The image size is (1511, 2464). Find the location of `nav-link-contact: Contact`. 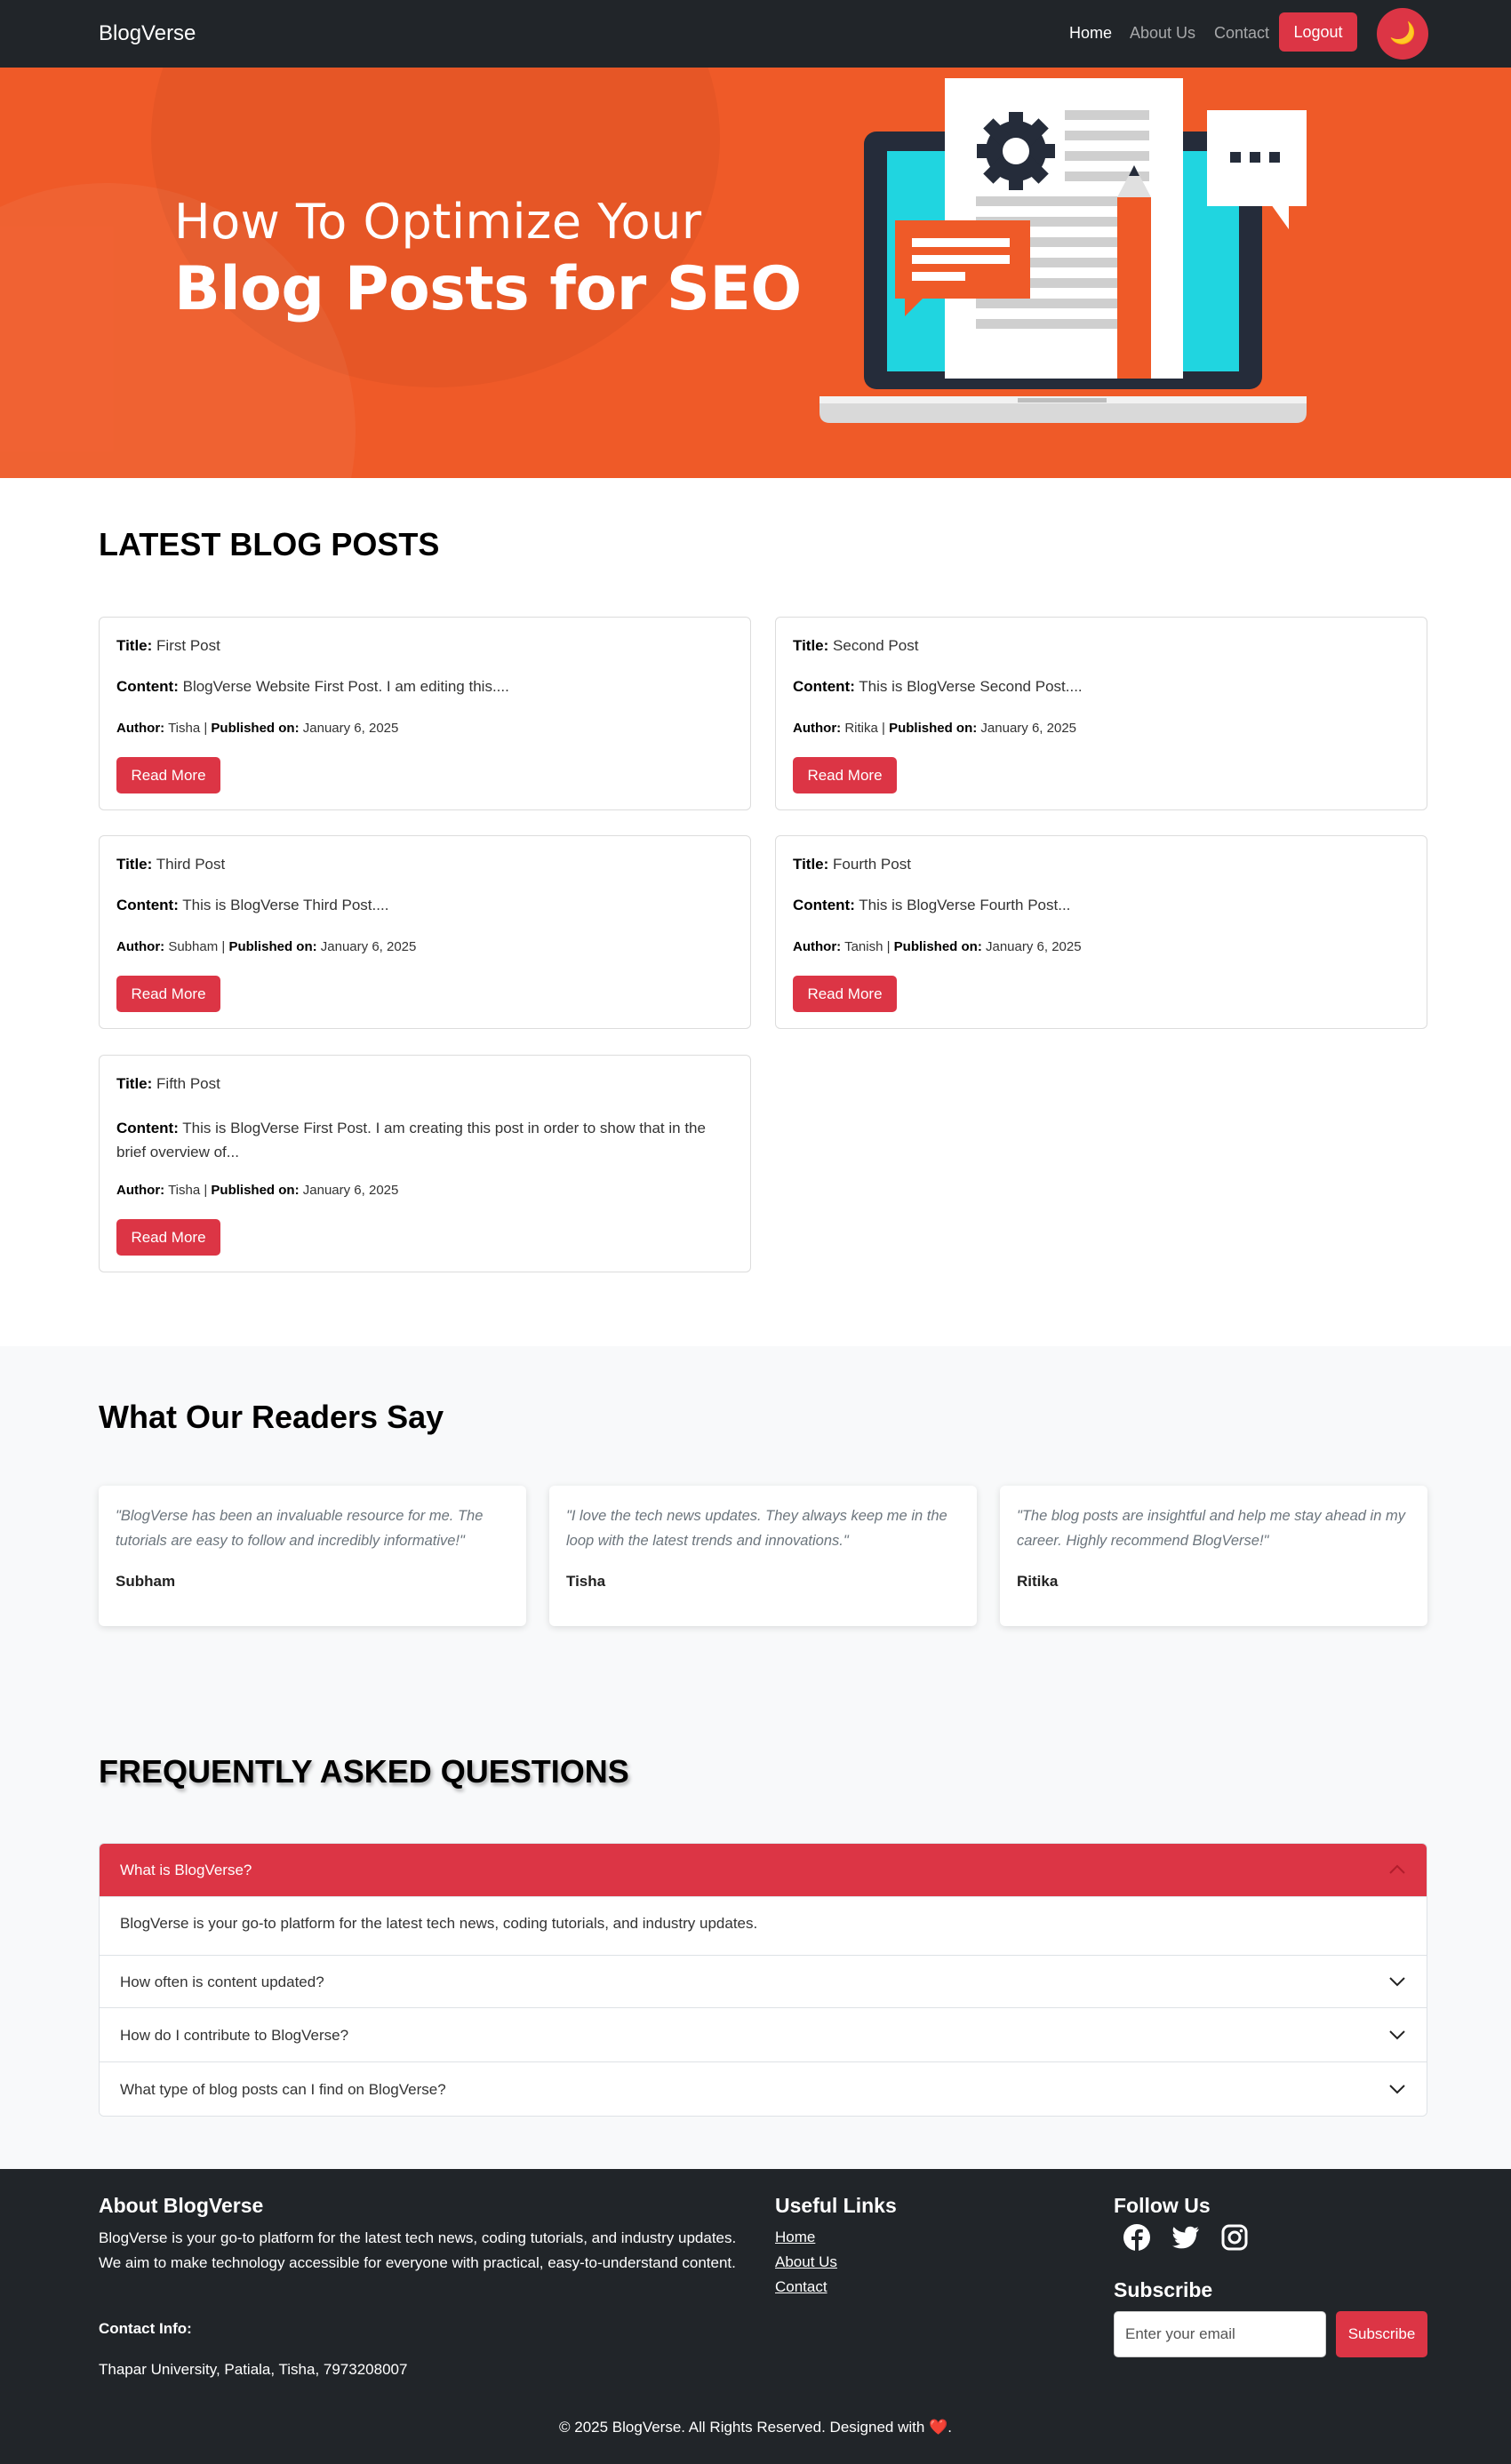

nav-link-contact: Contact is located at coordinates (1241, 33).